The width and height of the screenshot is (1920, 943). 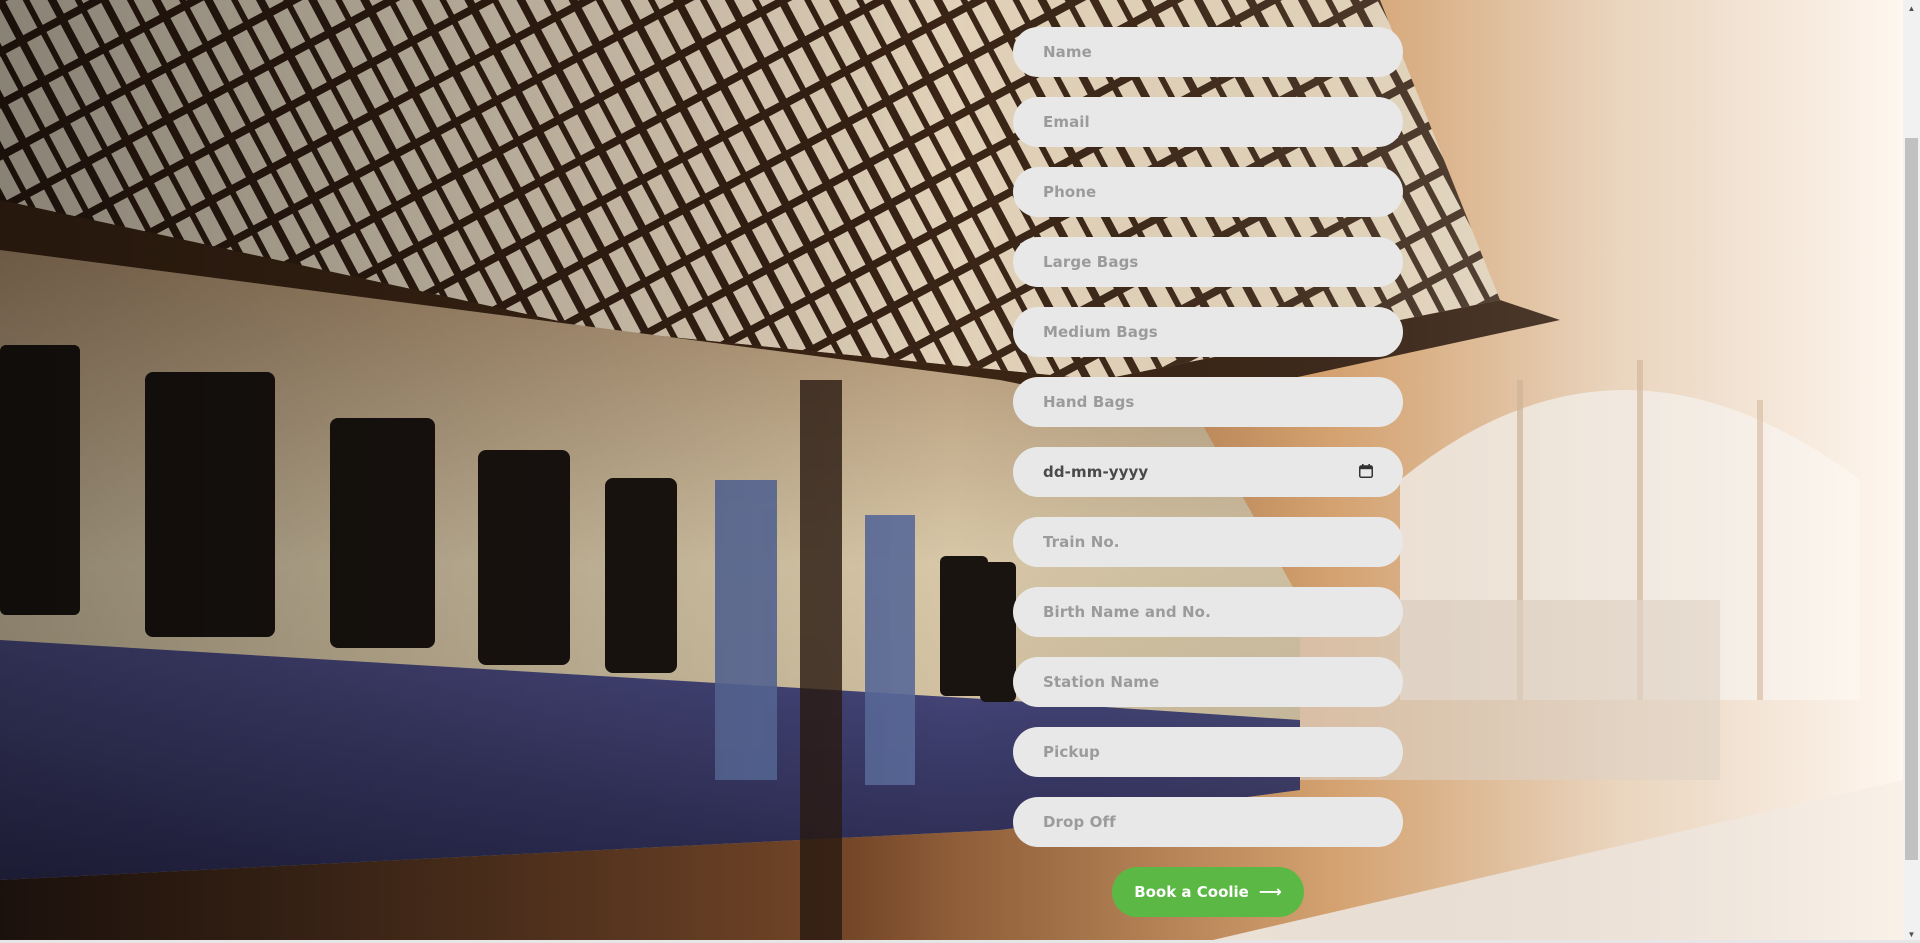 What do you see at coordinates (1070, 192) in the screenshot?
I see `phone-placeholder: Phone` at bounding box center [1070, 192].